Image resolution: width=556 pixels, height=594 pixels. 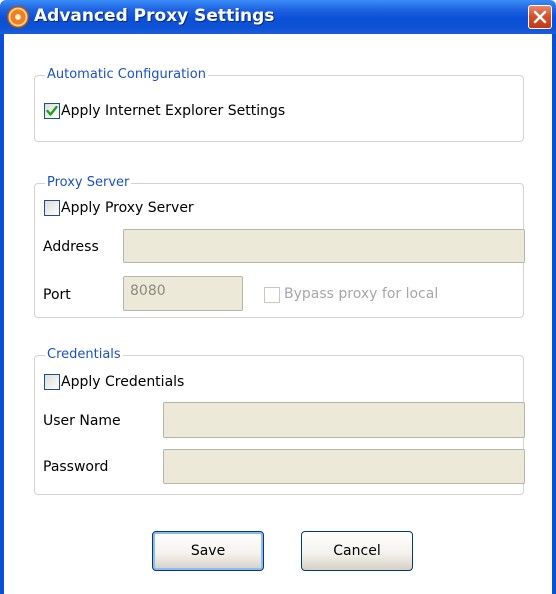 I want to click on window-title: Advanced Proxy Settings, so click(x=154, y=16).